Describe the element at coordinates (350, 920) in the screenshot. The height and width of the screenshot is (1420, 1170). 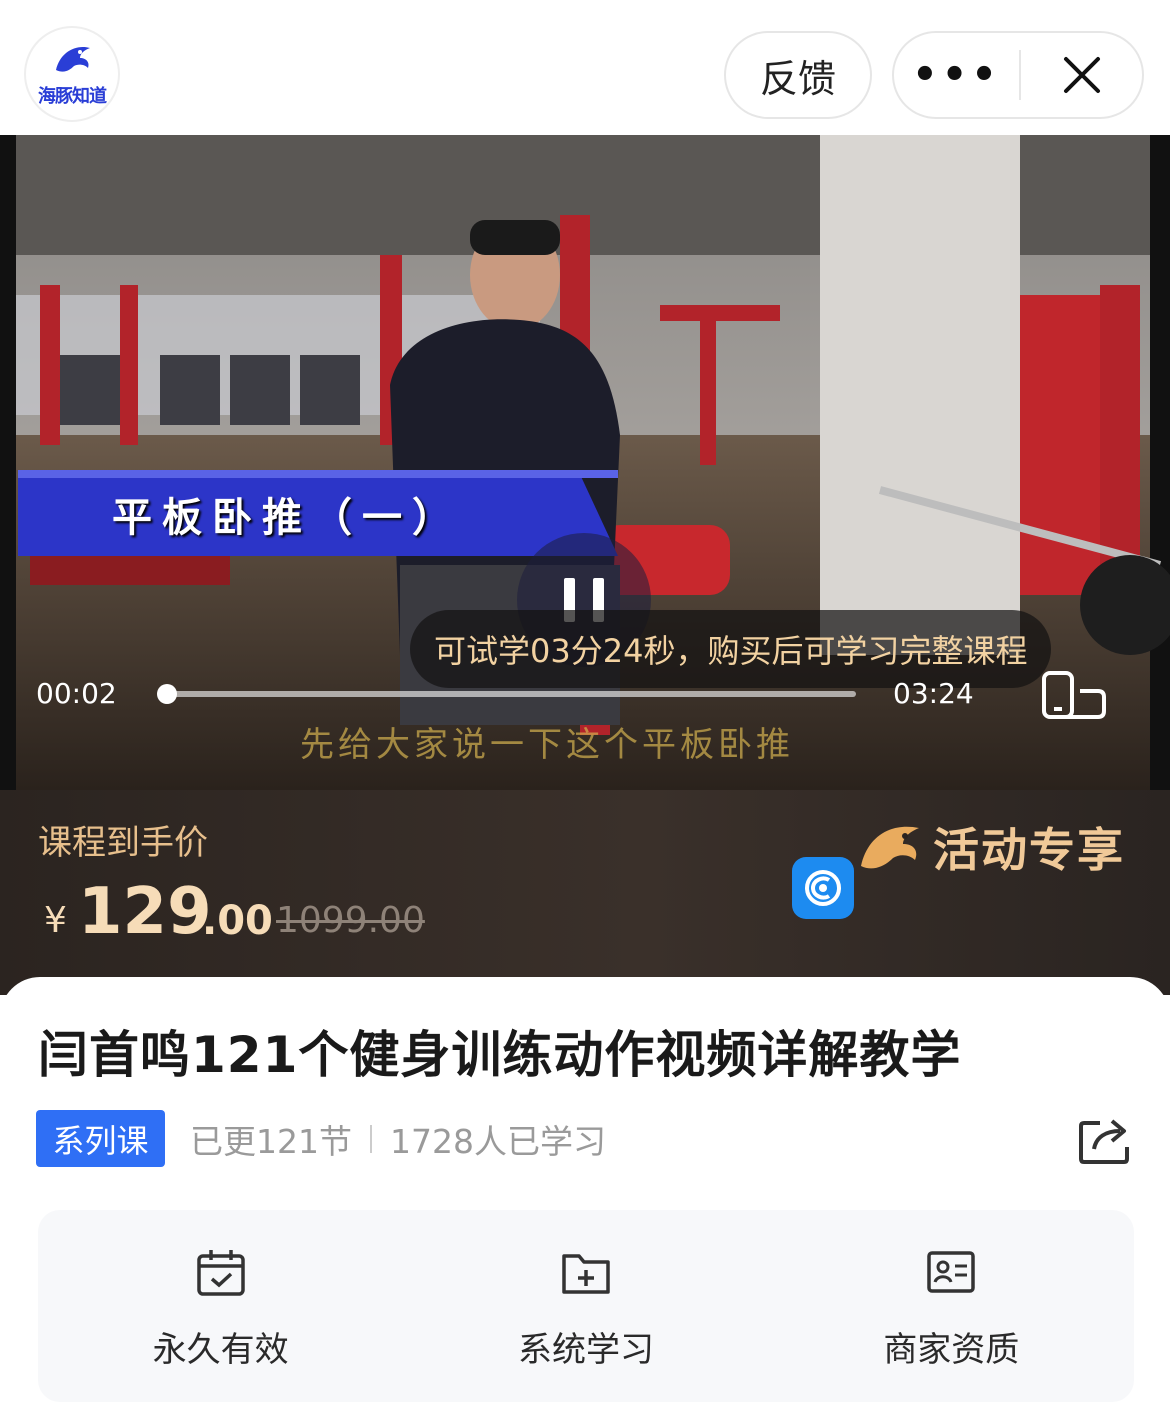
I see `original-price: 1099.00` at that location.